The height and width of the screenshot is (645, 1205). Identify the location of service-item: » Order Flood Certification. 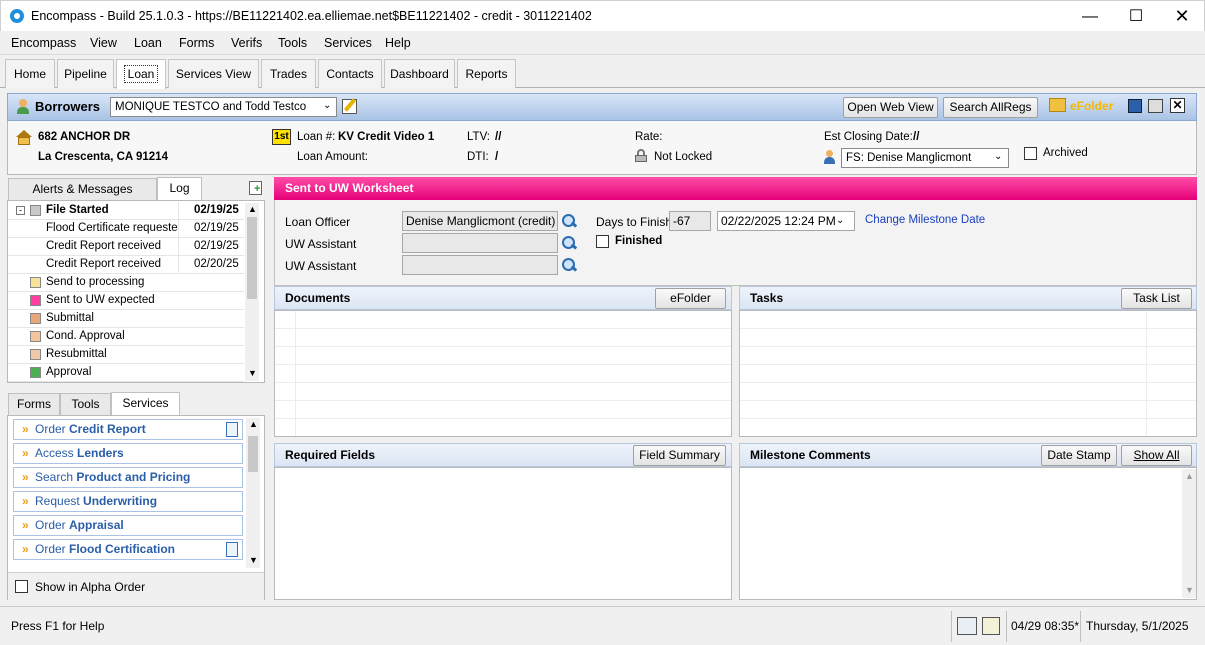
(128, 549).